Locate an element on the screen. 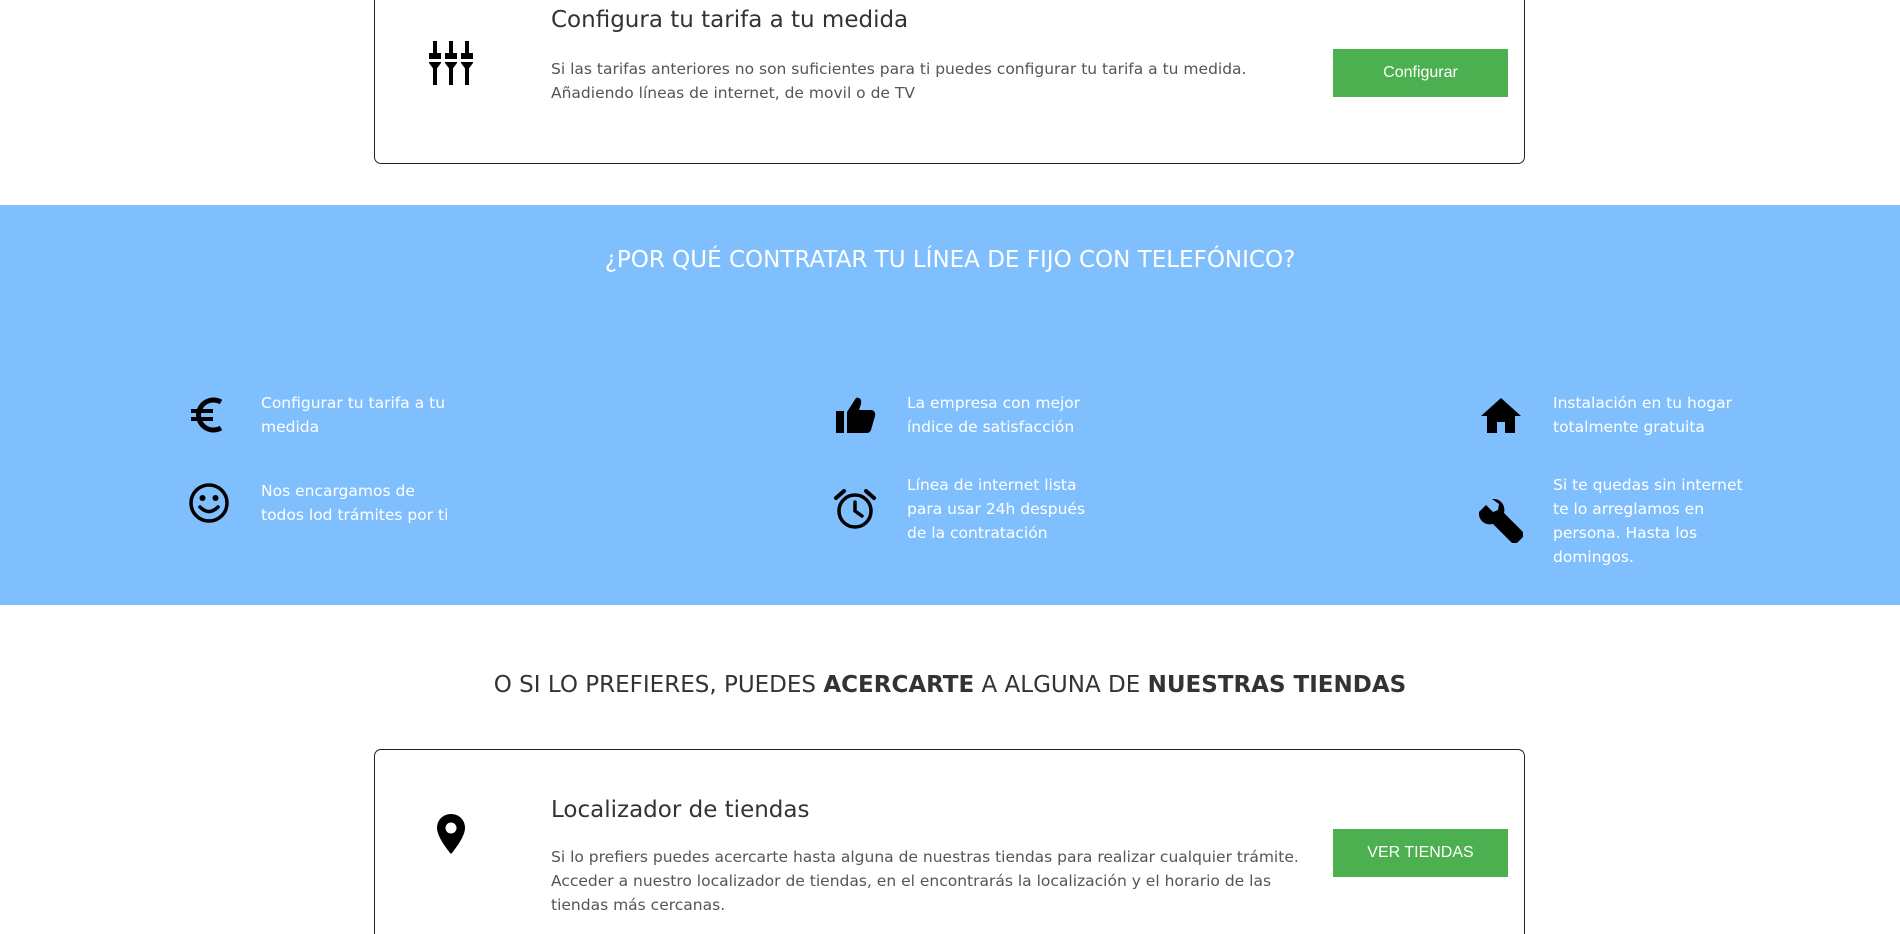 The width and height of the screenshot is (1900, 934). stores-heading-part: A ALGUNA DE is located at coordinates (1061, 685).